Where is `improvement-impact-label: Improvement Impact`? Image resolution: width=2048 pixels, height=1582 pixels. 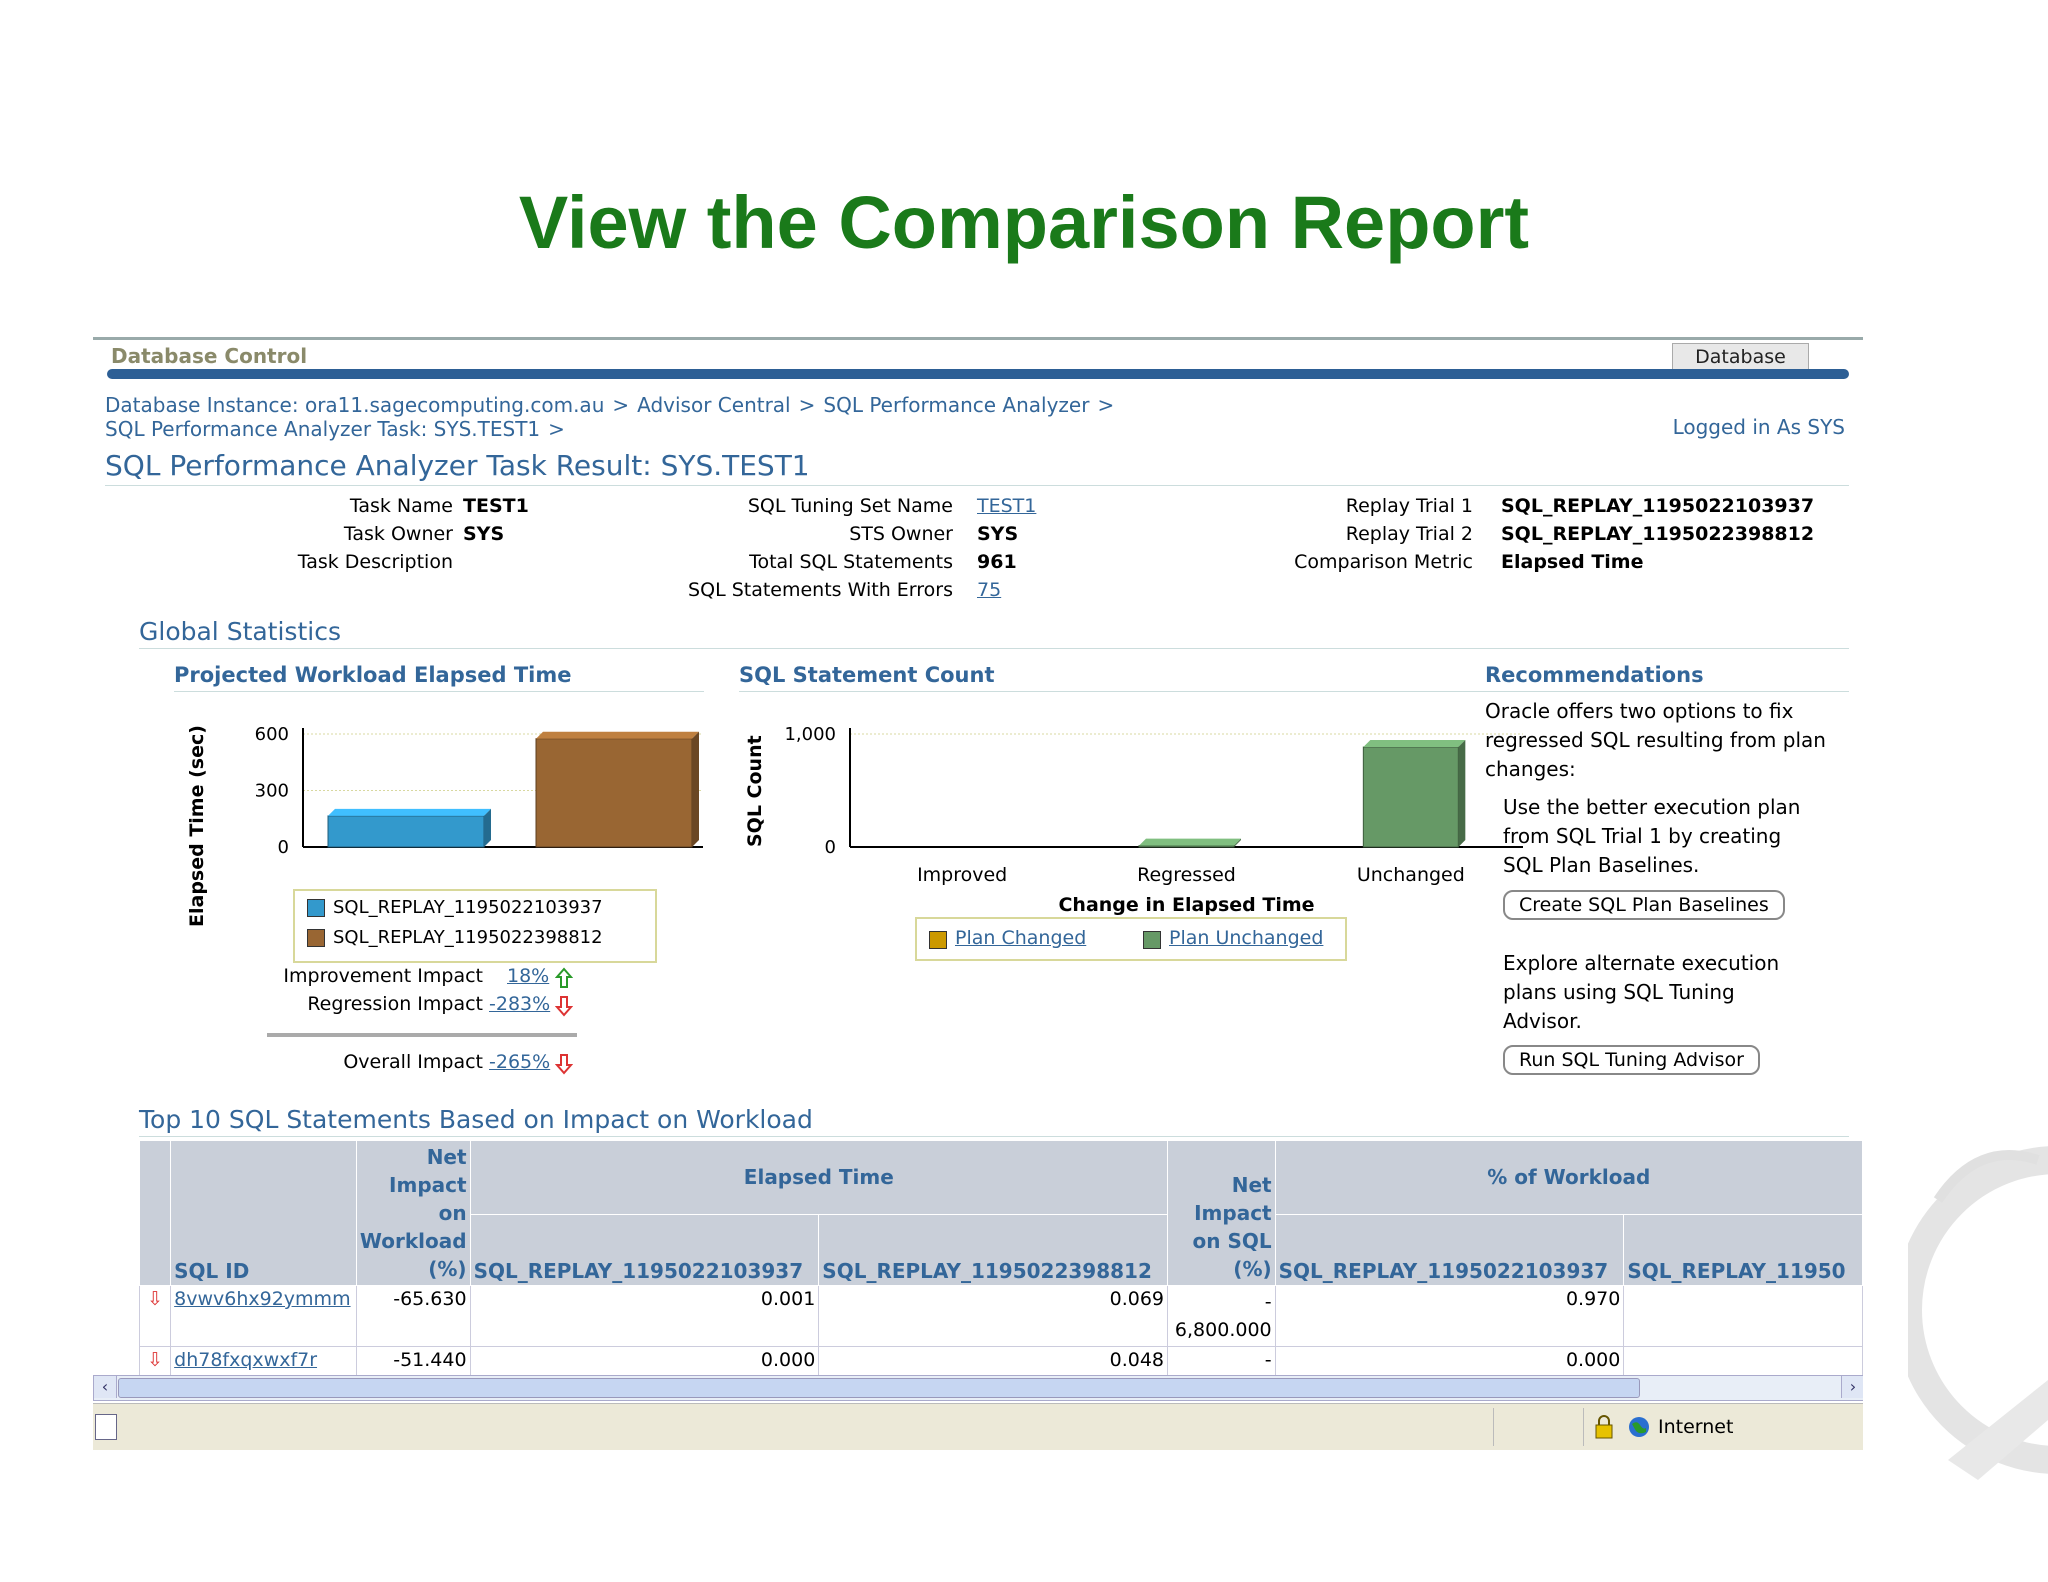 improvement-impact-label: Improvement Impact is located at coordinates (383, 976).